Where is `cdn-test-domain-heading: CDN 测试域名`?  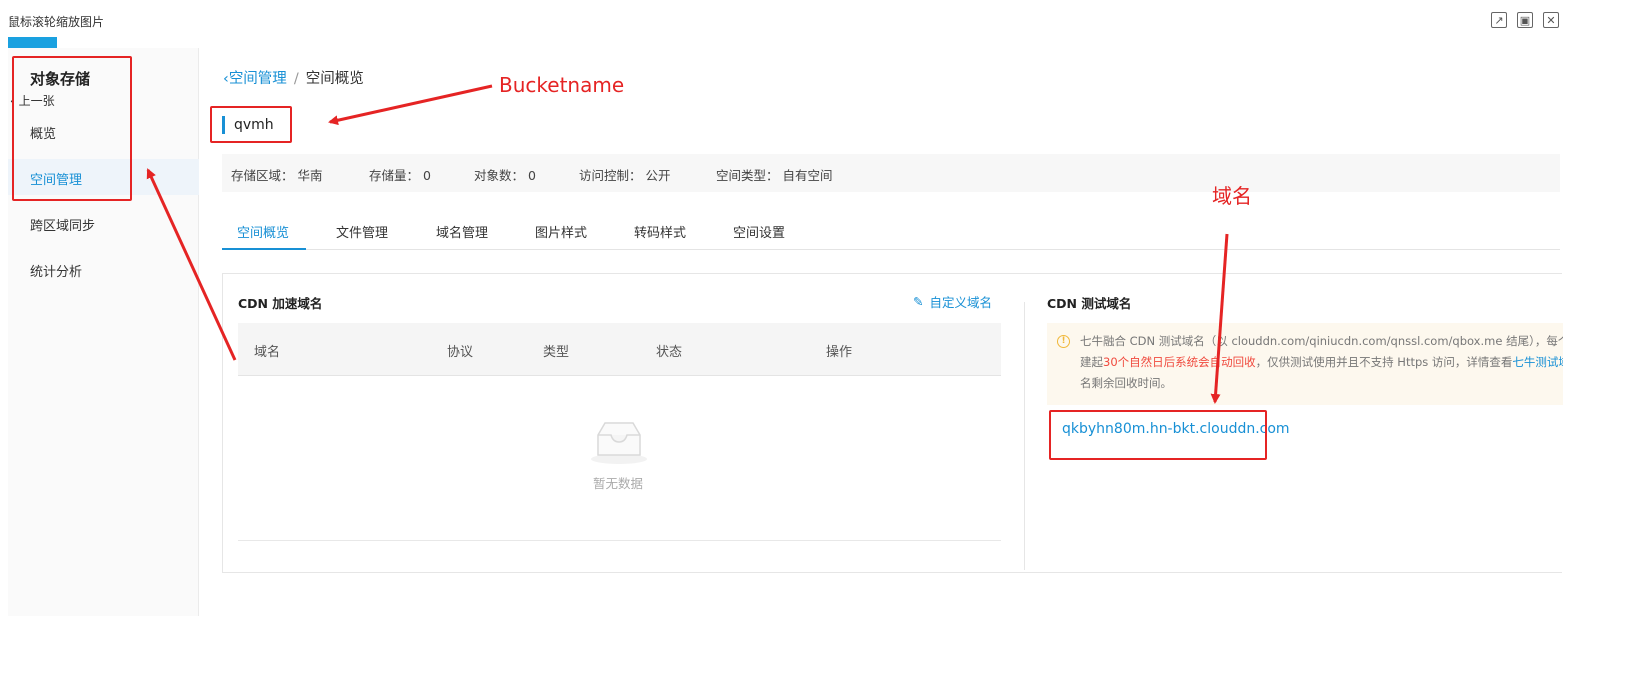
cdn-test-domain-heading: CDN 测试域名 is located at coordinates (1089, 303).